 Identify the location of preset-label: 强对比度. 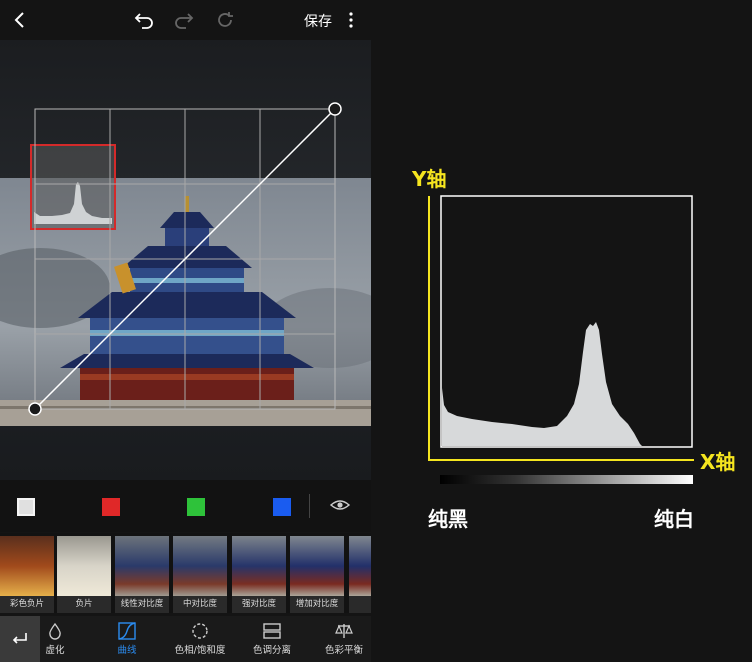
(259, 604).